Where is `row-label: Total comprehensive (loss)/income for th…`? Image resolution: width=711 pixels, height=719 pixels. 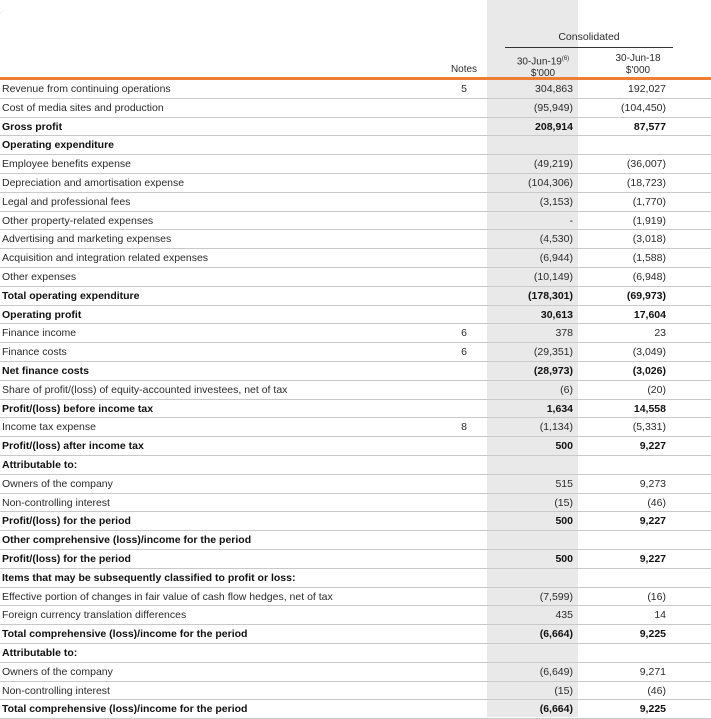 row-label: Total comprehensive (loss)/income for th… is located at coordinates (125, 634).